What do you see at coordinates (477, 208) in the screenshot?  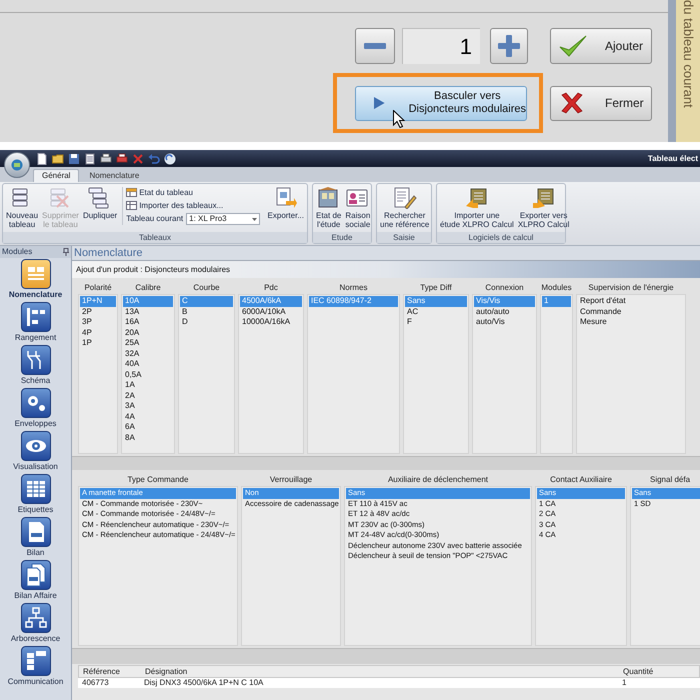 I see `ribbon-button: Importer une étude XLPRO Calcul` at bounding box center [477, 208].